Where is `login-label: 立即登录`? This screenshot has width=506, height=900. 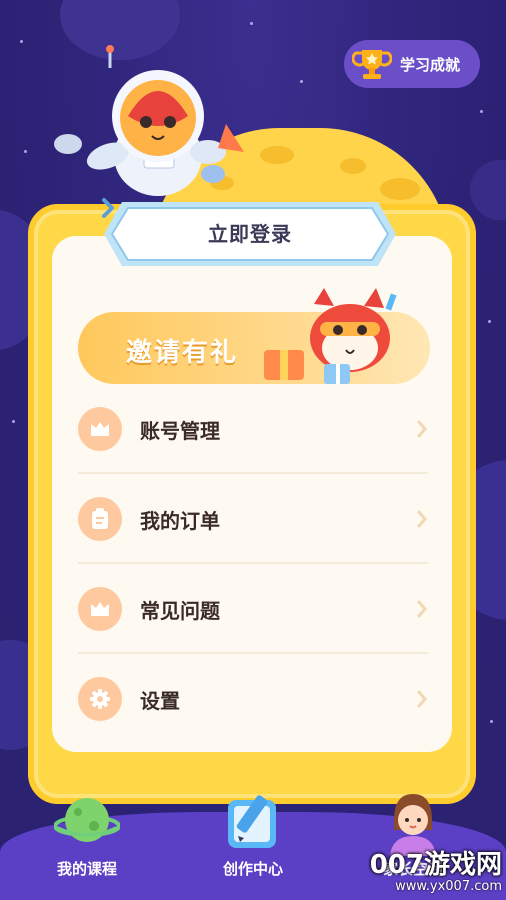 login-label: 立即登录 is located at coordinates (250, 234).